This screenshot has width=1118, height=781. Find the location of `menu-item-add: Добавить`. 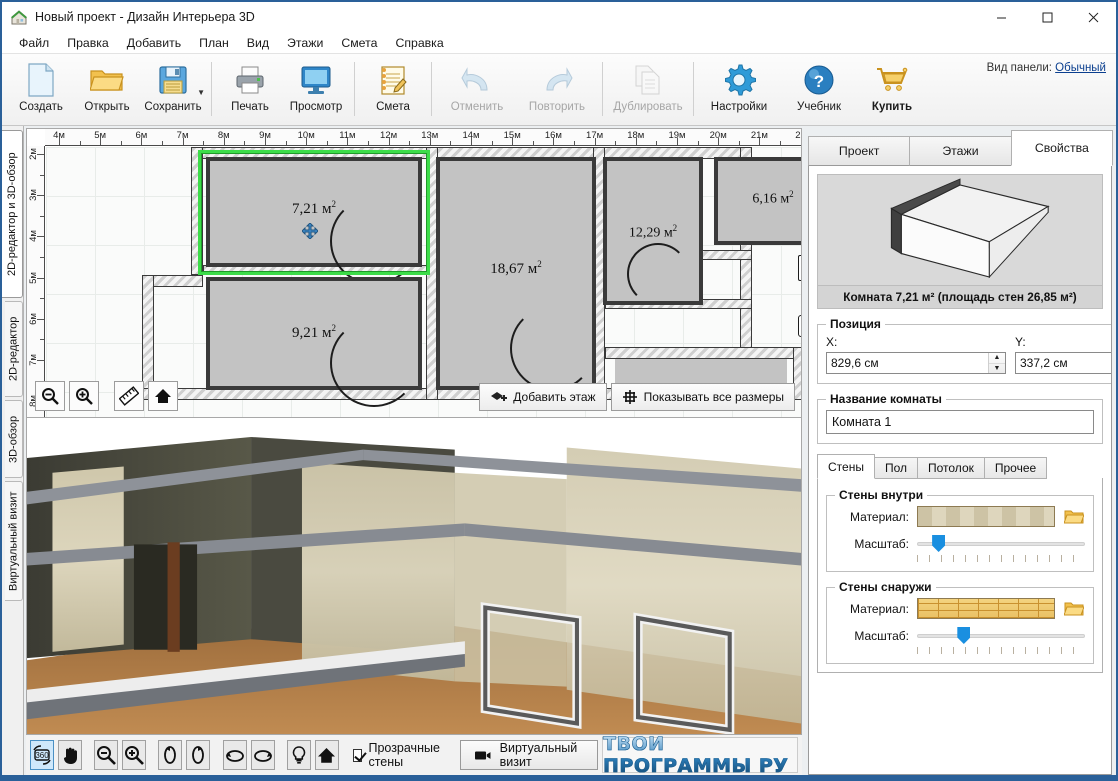

menu-item-add: Добавить is located at coordinates (154, 43).